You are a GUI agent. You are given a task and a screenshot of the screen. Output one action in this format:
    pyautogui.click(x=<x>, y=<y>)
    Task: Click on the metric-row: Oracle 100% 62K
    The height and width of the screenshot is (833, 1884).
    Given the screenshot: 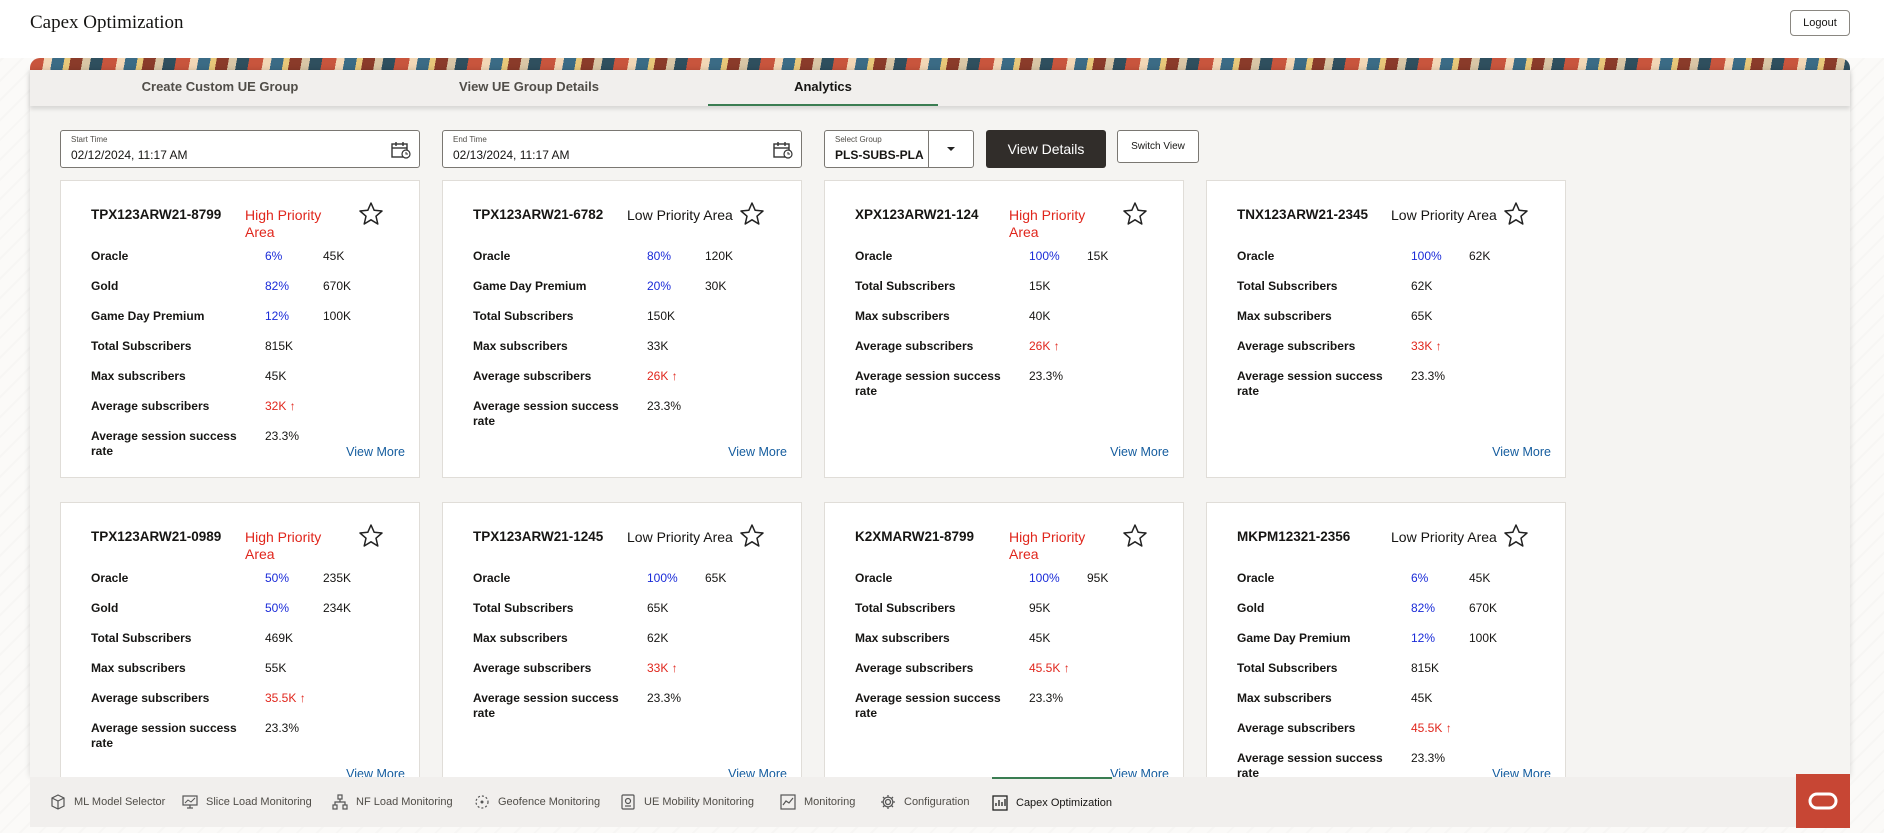 What is the action you would take?
    pyautogui.click(x=1397, y=264)
    